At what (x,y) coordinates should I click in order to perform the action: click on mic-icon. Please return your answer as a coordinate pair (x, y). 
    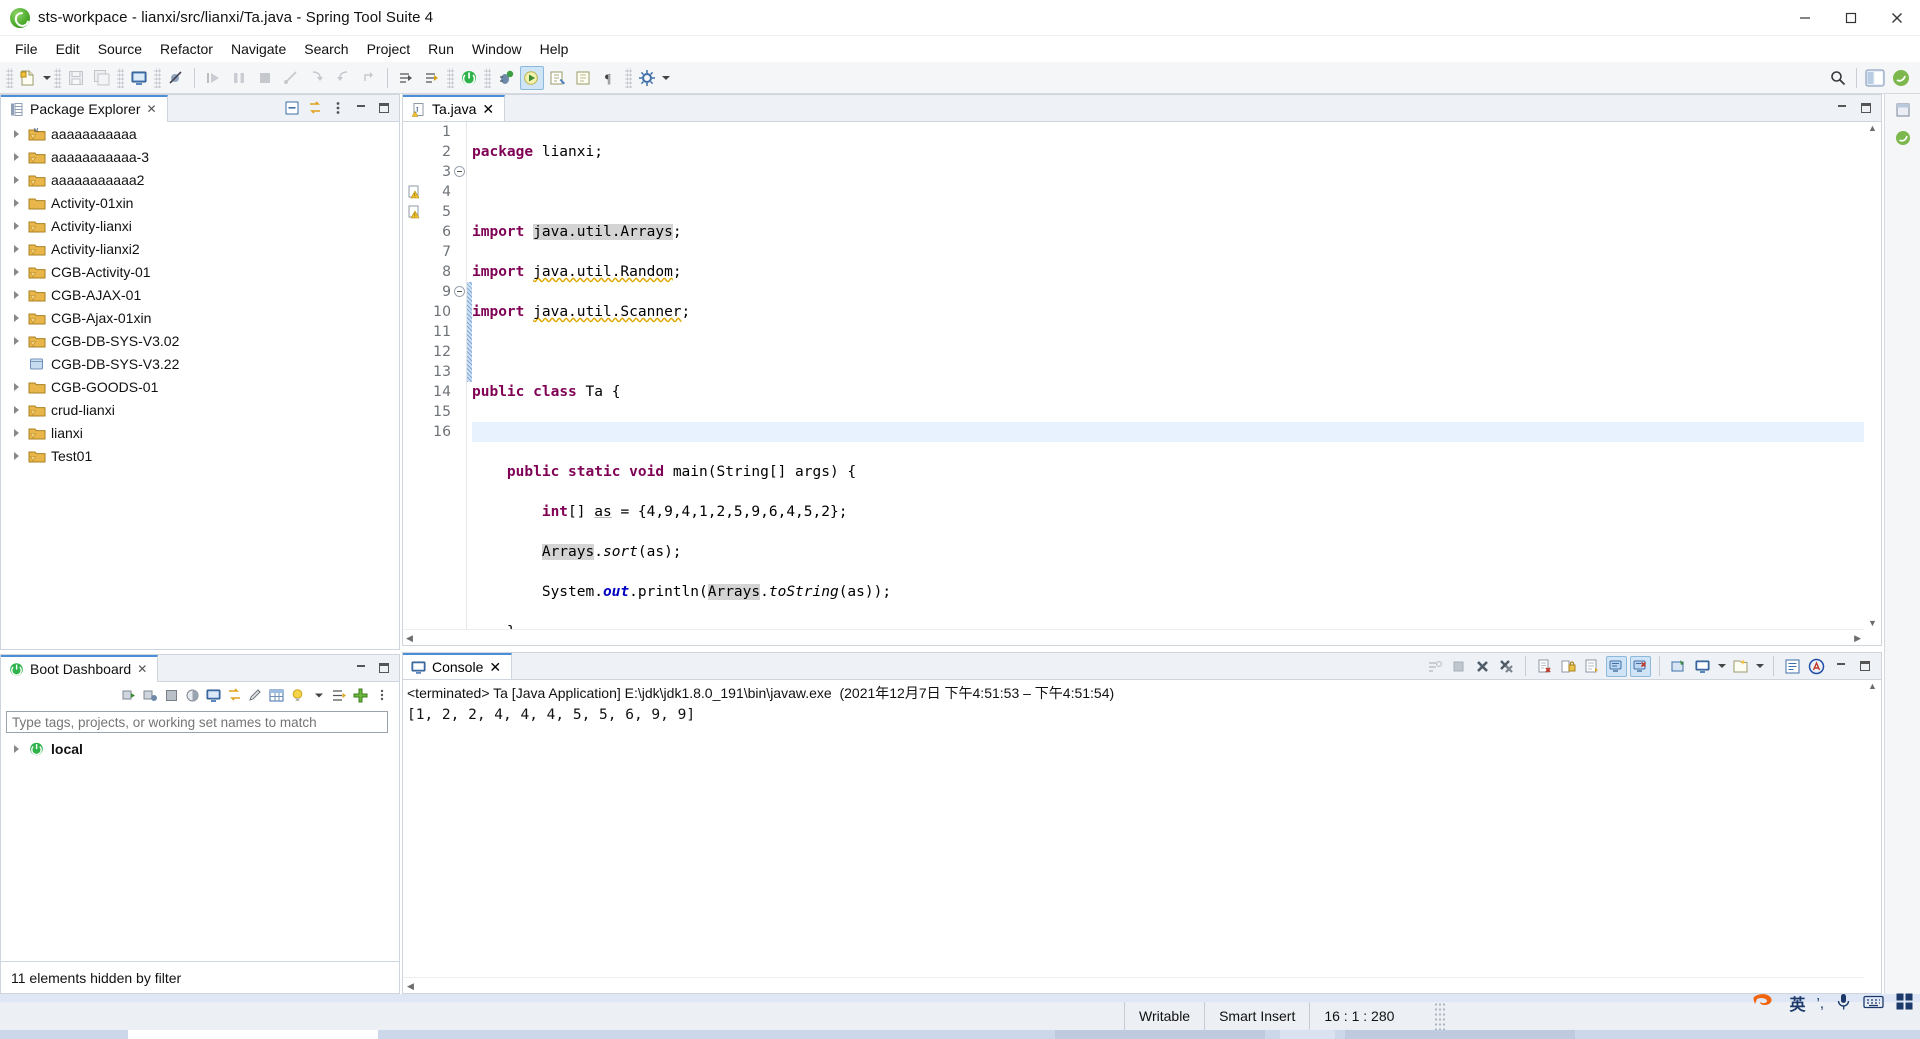
    Looking at the image, I should click on (1843, 1003).